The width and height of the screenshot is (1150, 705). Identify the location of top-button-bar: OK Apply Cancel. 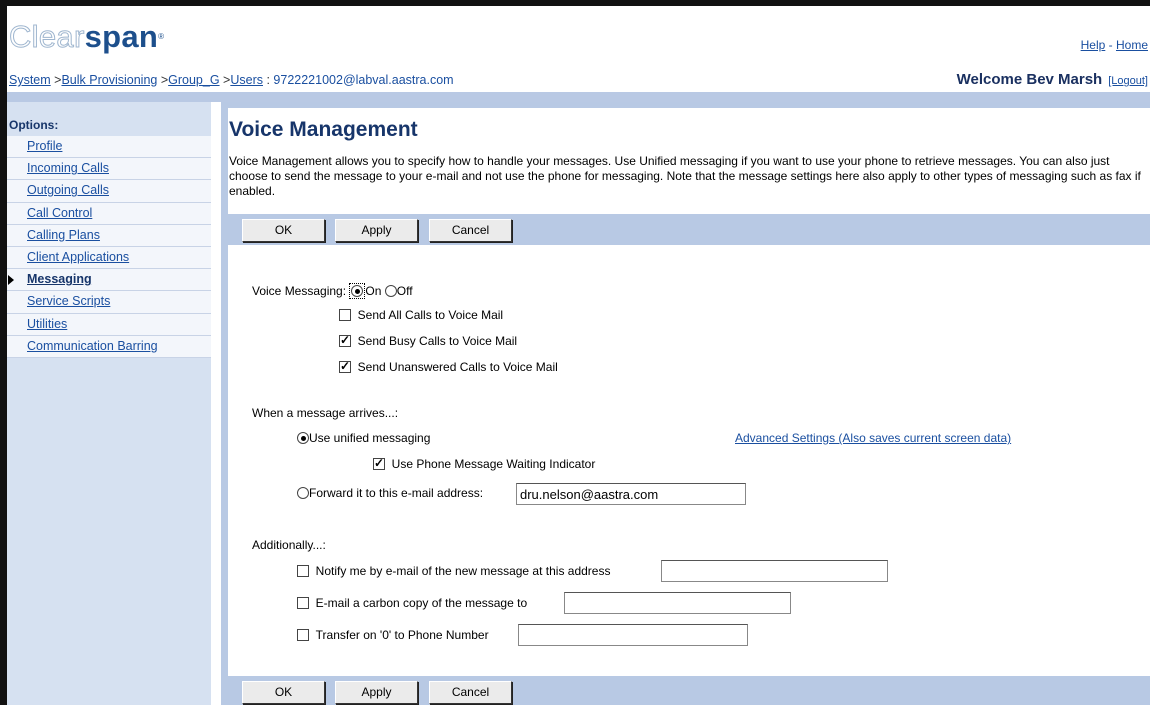
(689, 229).